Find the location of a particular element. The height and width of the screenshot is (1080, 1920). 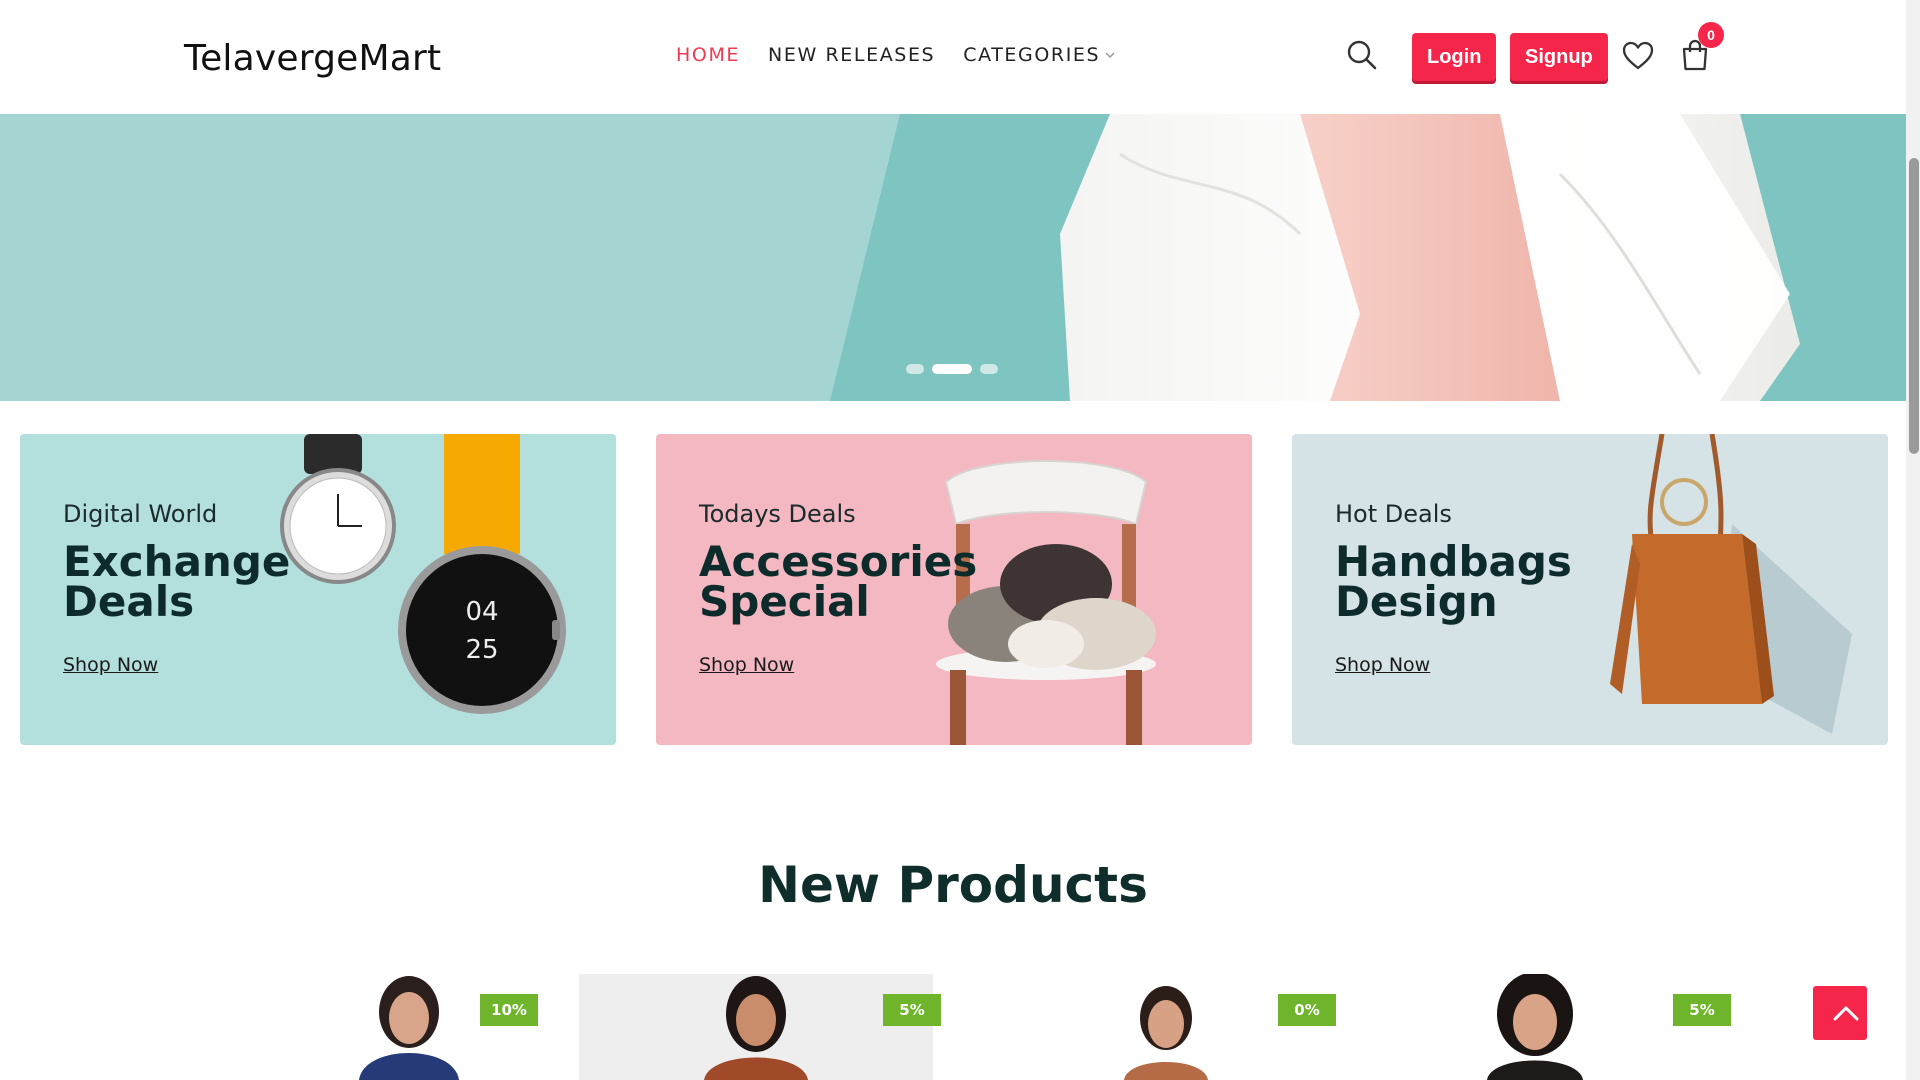

slider-dot-active is located at coordinates (952, 369).